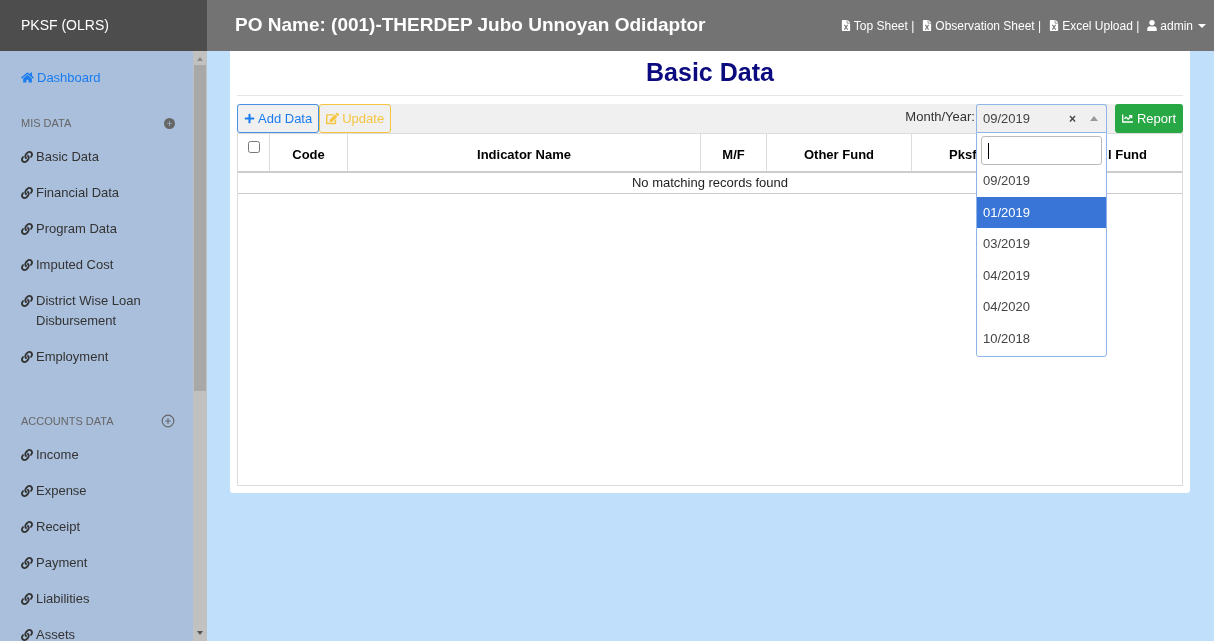 The image size is (1214, 641). I want to click on caret-up-icon, so click(1094, 118).